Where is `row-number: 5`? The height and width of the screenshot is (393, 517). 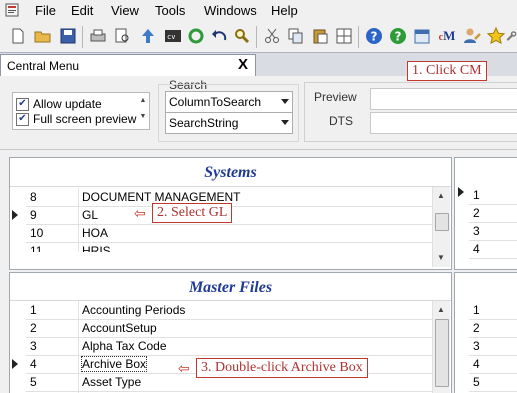 row-number: 5 is located at coordinates (476, 382).